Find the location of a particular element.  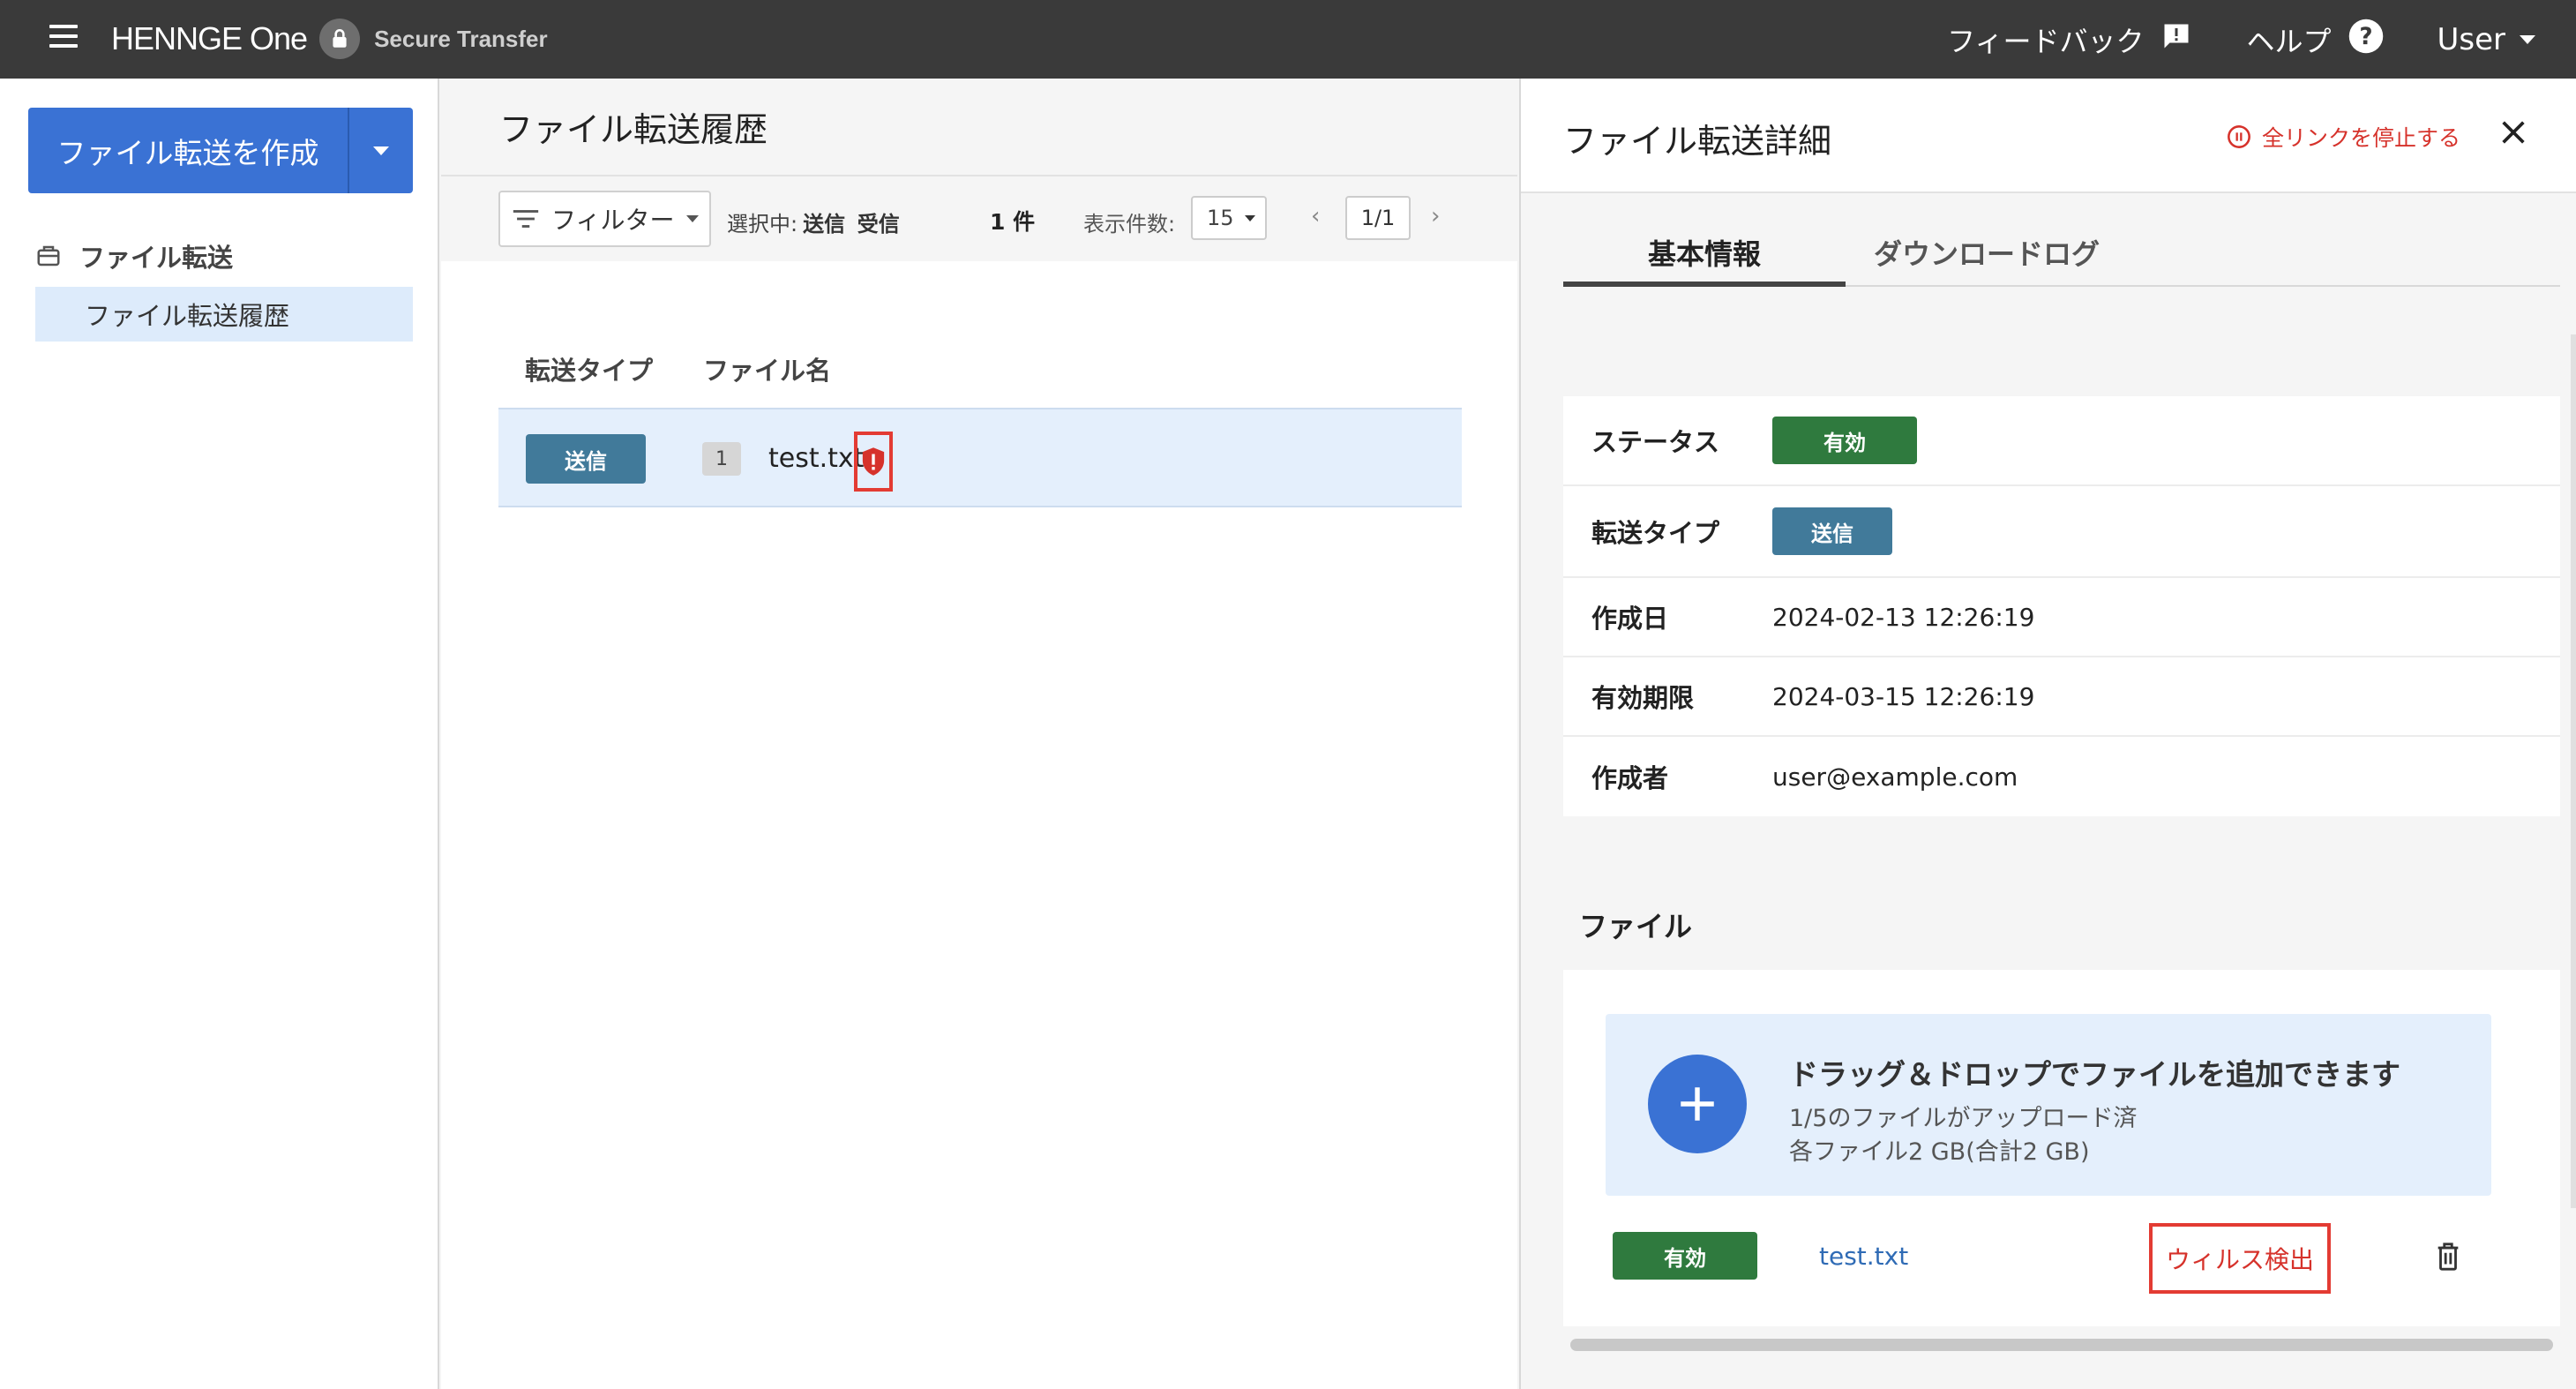

stop-all-links-label: 全リンクを停止する is located at coordinates (2361, 138).